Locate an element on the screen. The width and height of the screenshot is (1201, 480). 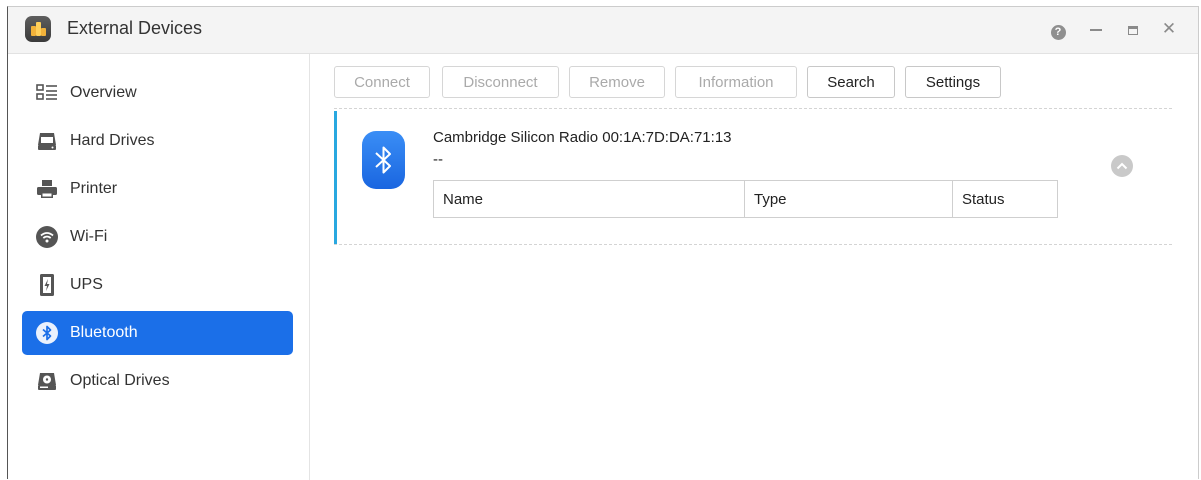
hard-drive-icon is located at coordinates (47, 141).